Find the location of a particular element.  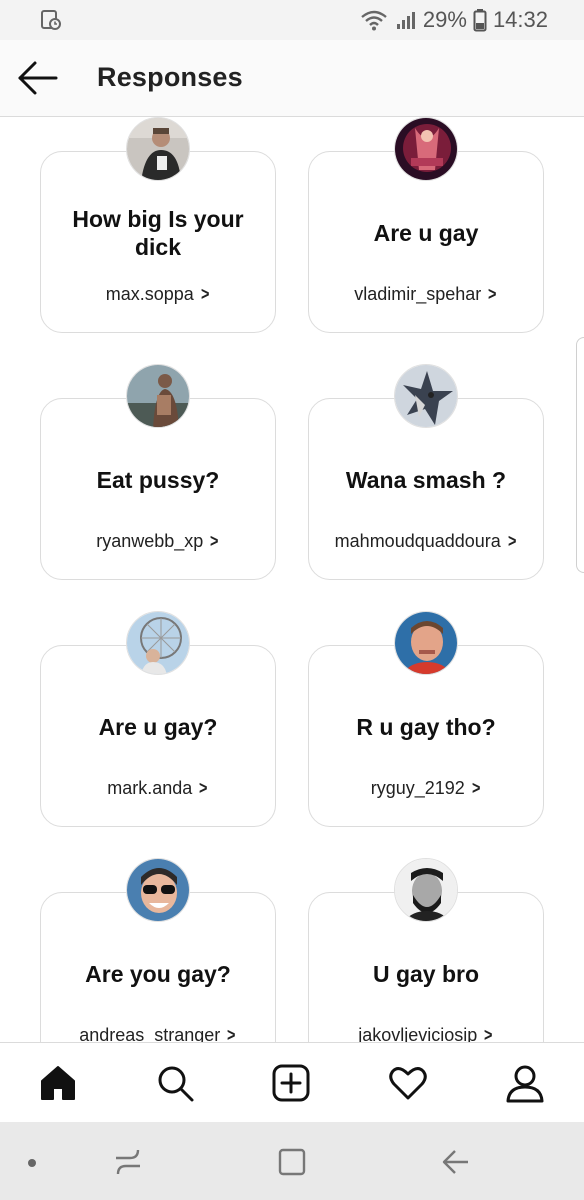

home-icon is located at coordinates (58, 1083).